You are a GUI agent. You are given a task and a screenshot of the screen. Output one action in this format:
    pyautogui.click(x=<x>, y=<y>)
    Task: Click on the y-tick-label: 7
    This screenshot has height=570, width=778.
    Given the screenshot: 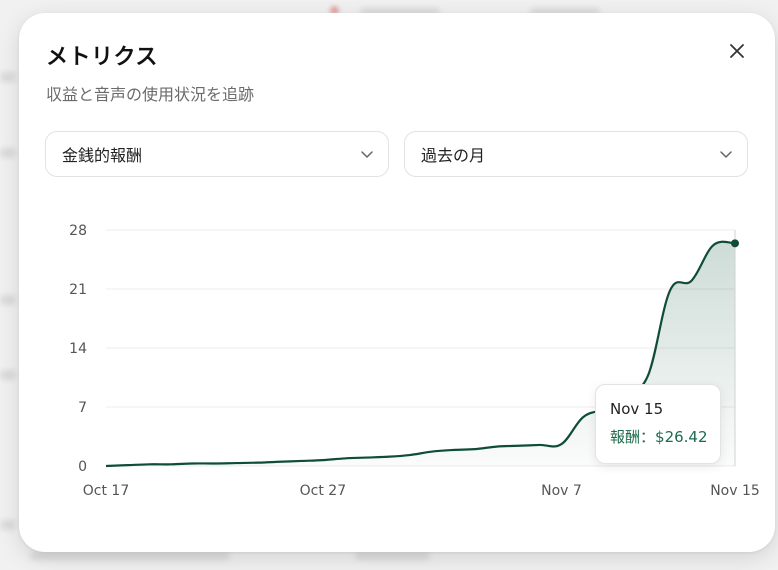 What is the action you would take?
    pyautogui.click(x=82, y=408)
    